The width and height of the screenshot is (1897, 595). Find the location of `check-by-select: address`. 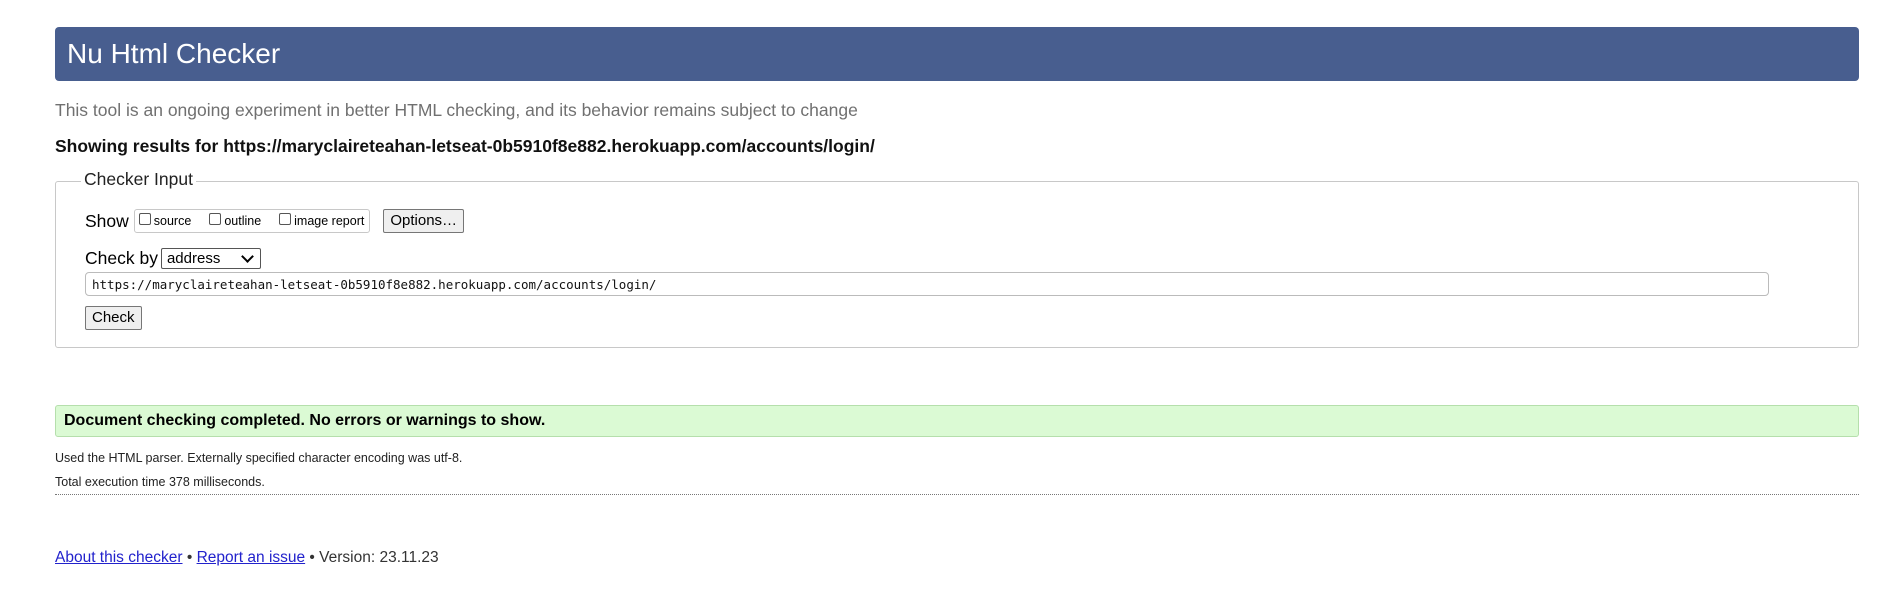

check-by-select: address is located at coordinates (210, 258).